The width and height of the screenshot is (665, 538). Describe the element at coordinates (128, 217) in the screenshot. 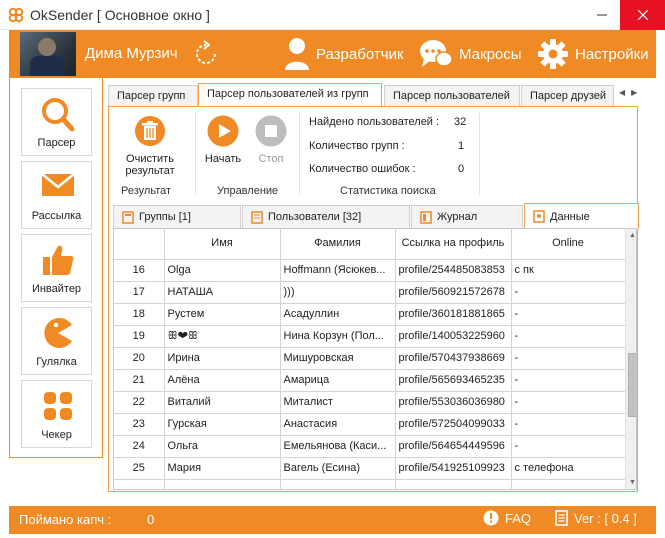

I see `group-doc-icon` at that location.